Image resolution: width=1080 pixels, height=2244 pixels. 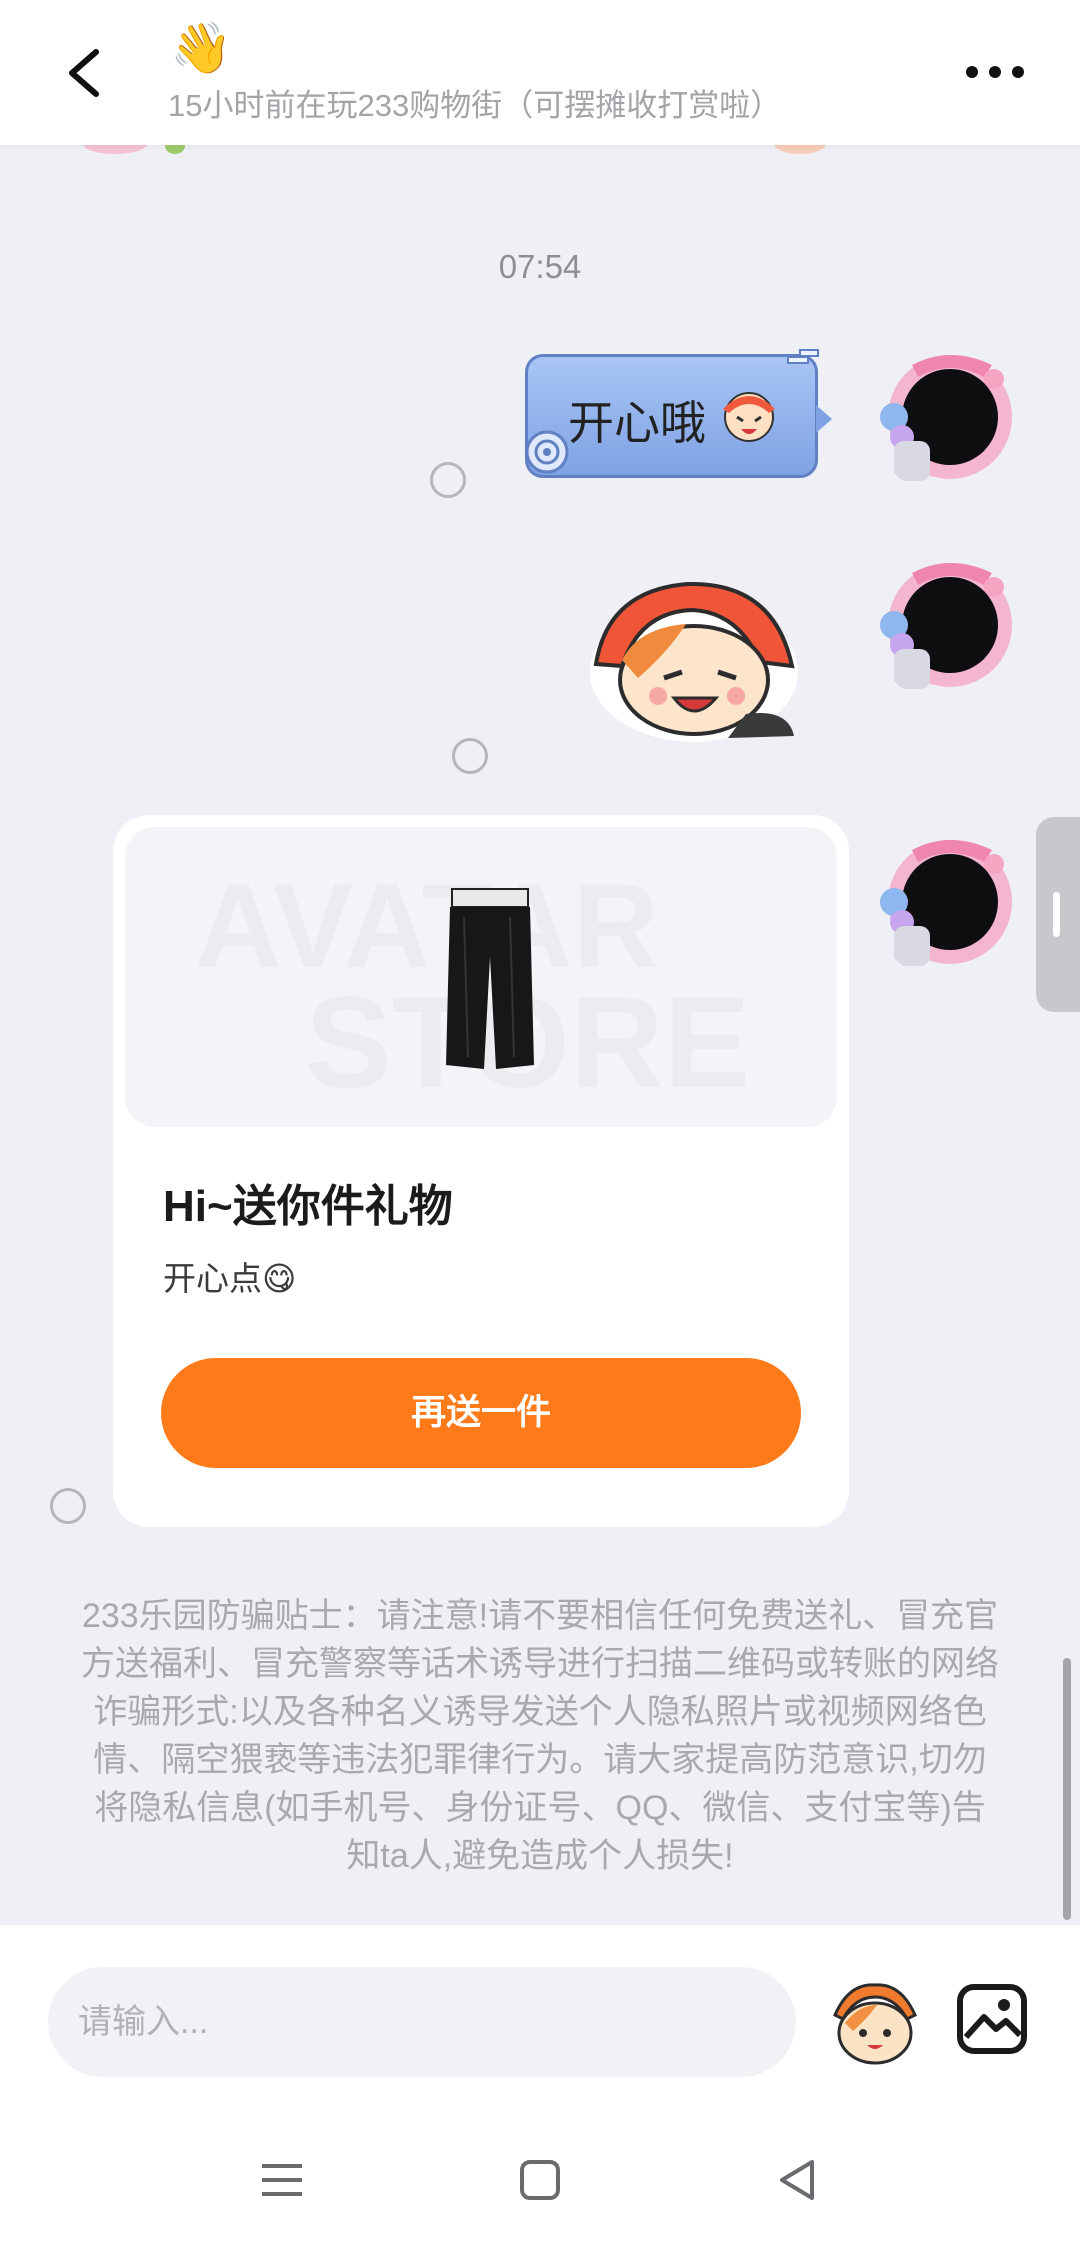 What do you see at coordinates (540, 266) in the screenshot?
I see `message-timestamp: 07:54` at bounding box center [540, 266].